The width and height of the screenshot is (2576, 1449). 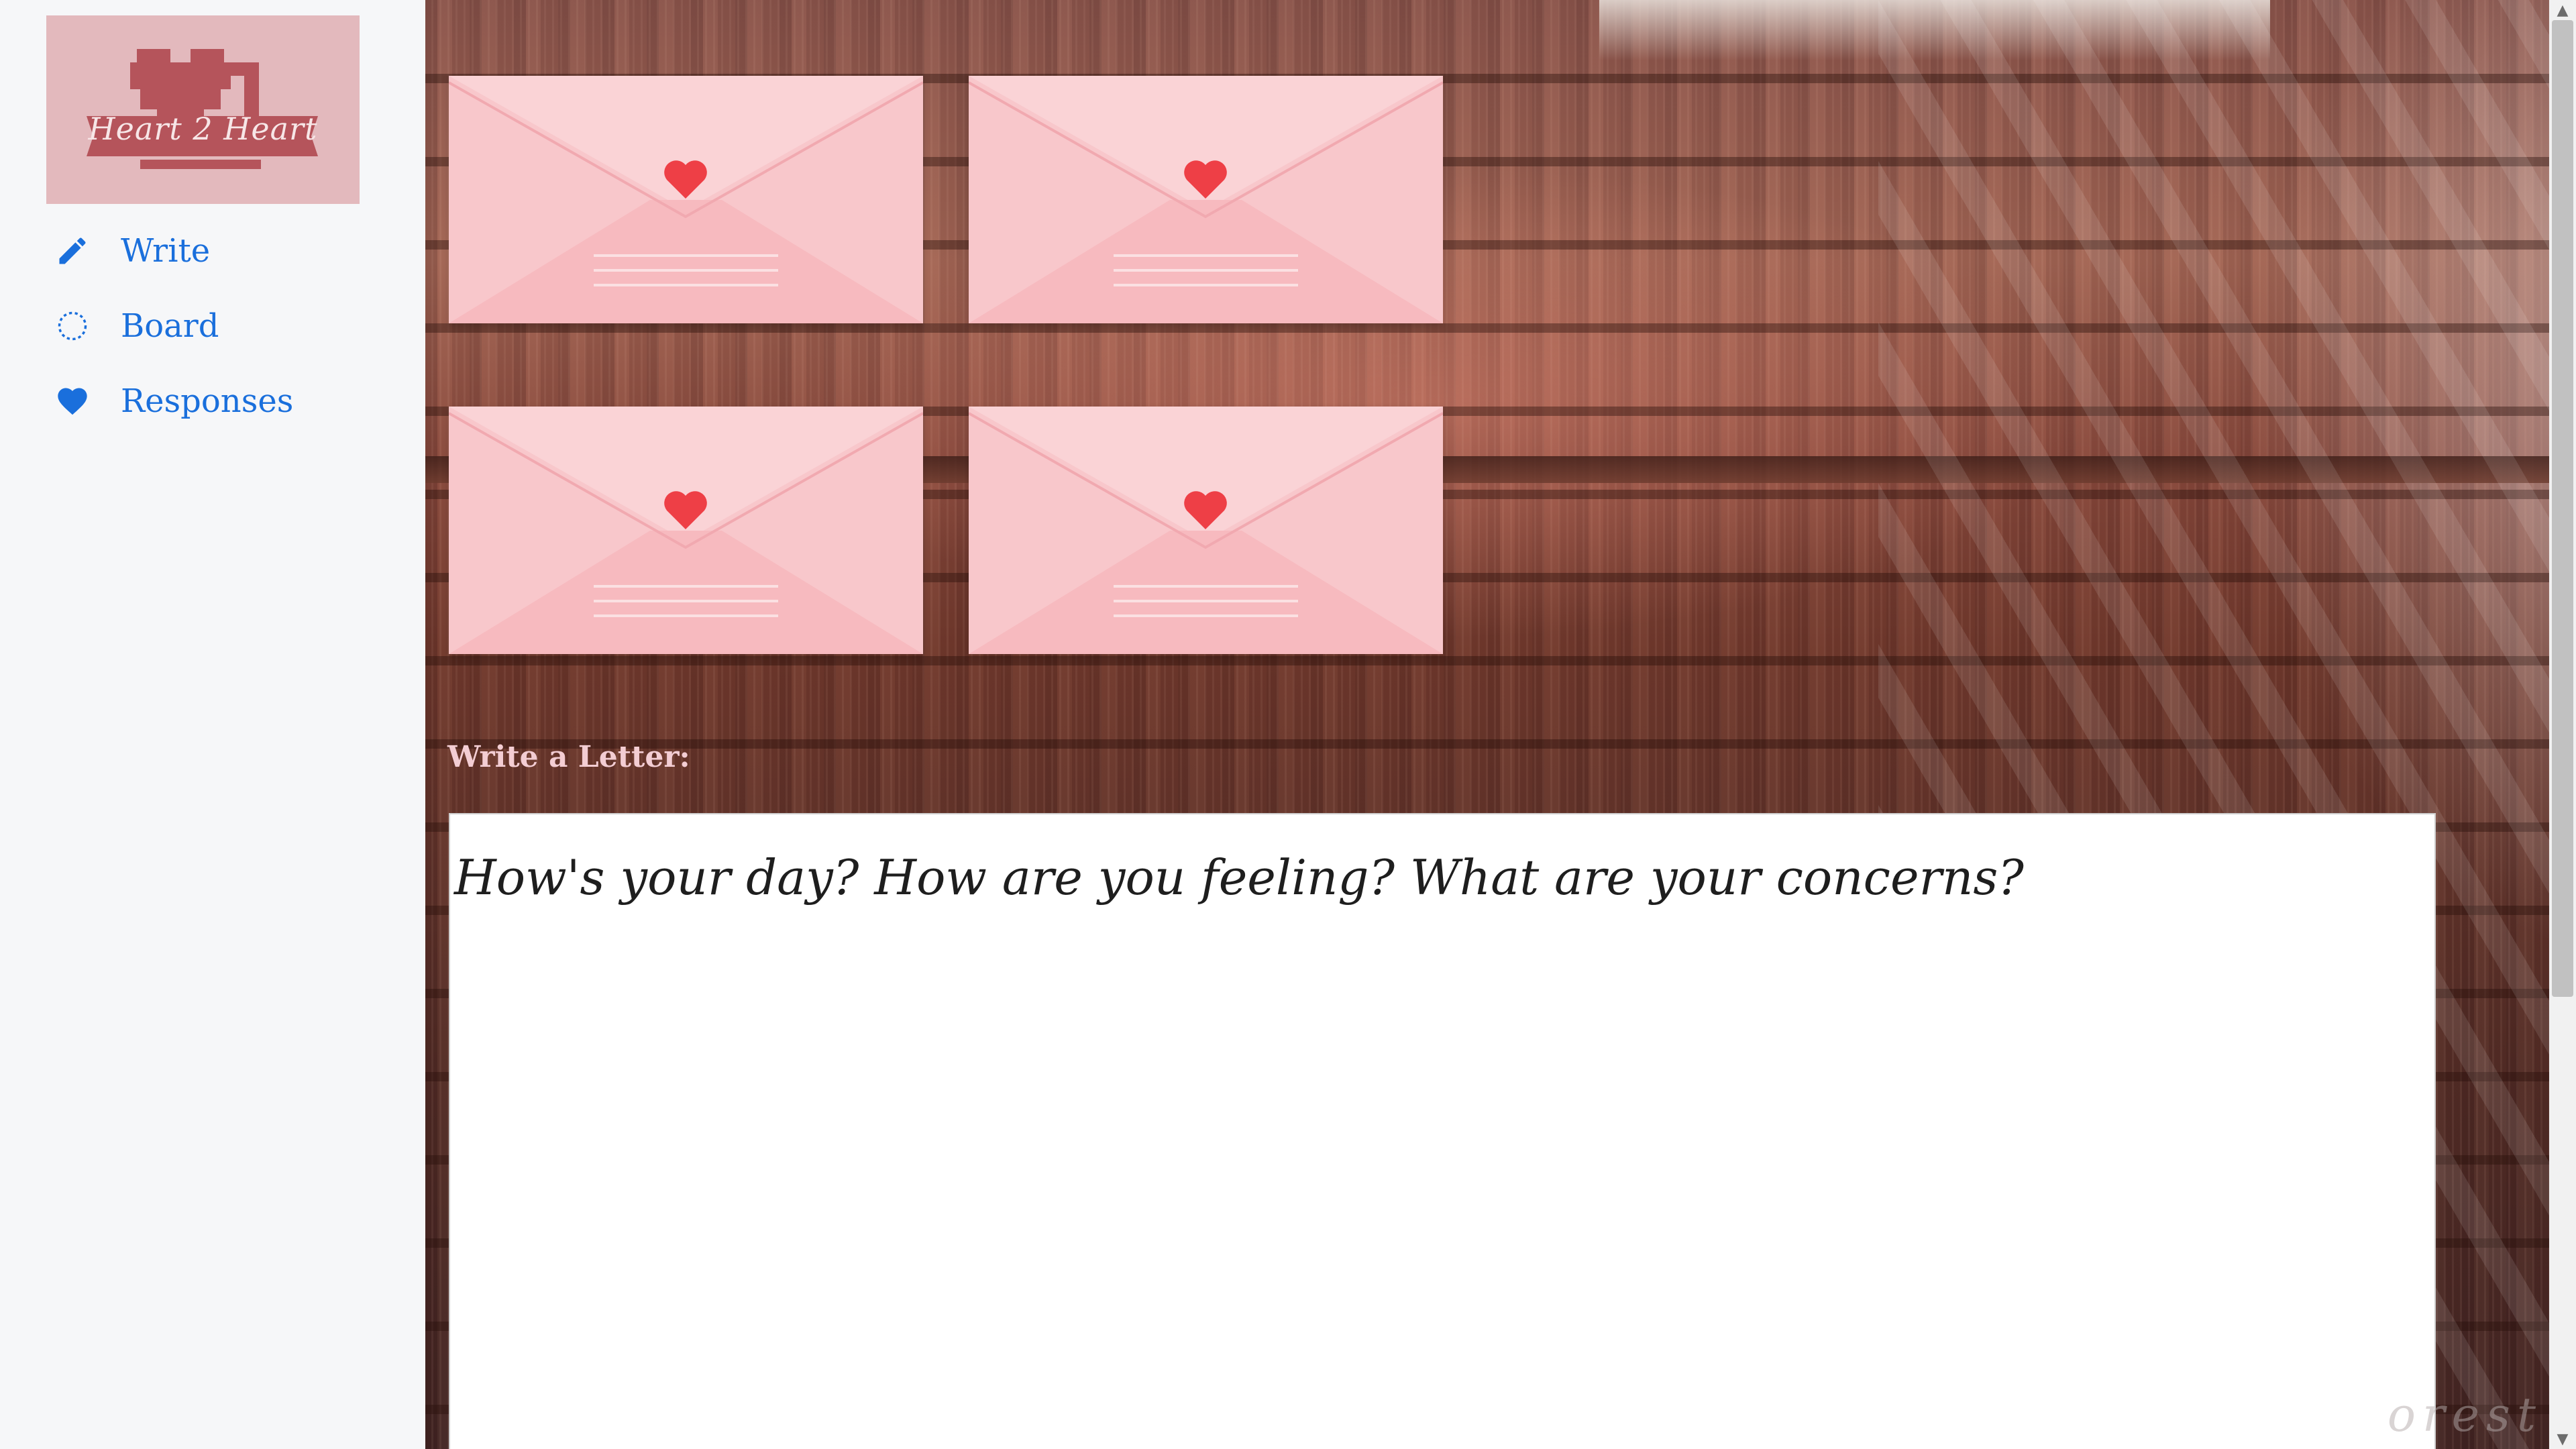 I want to click on nav-label: Board, so click(x=170, y=326).